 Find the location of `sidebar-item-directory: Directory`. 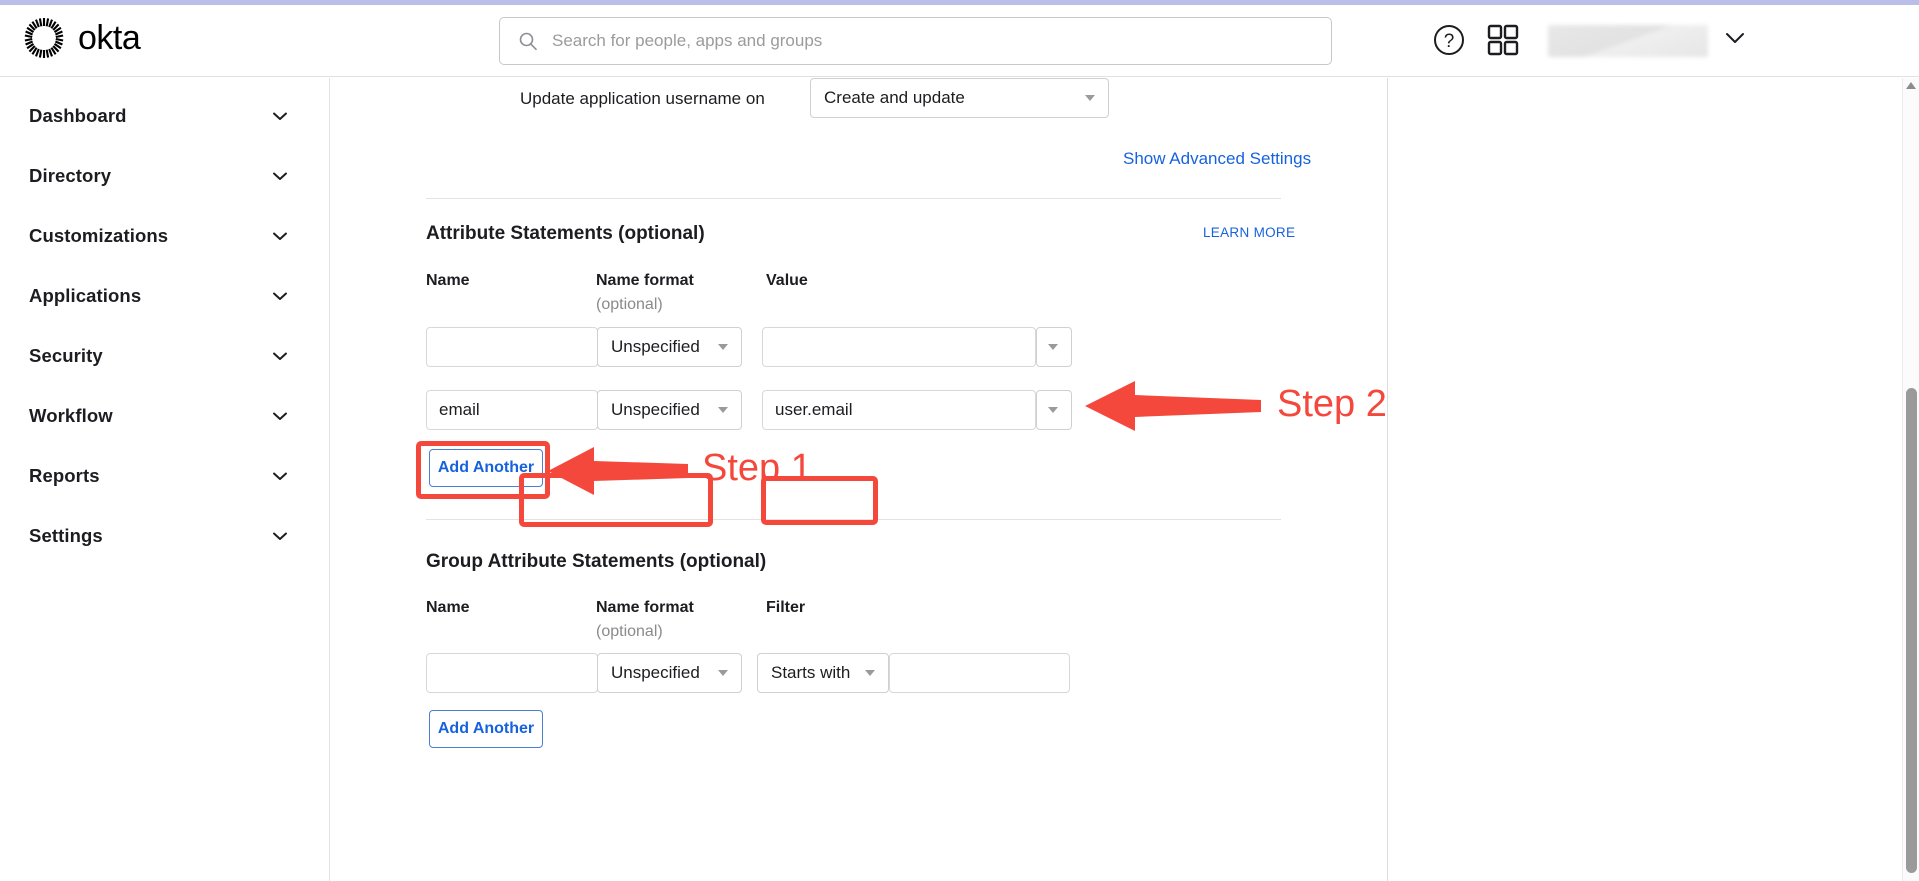

sidebar-item-directory: Directory is located at coordinates (164, 176).